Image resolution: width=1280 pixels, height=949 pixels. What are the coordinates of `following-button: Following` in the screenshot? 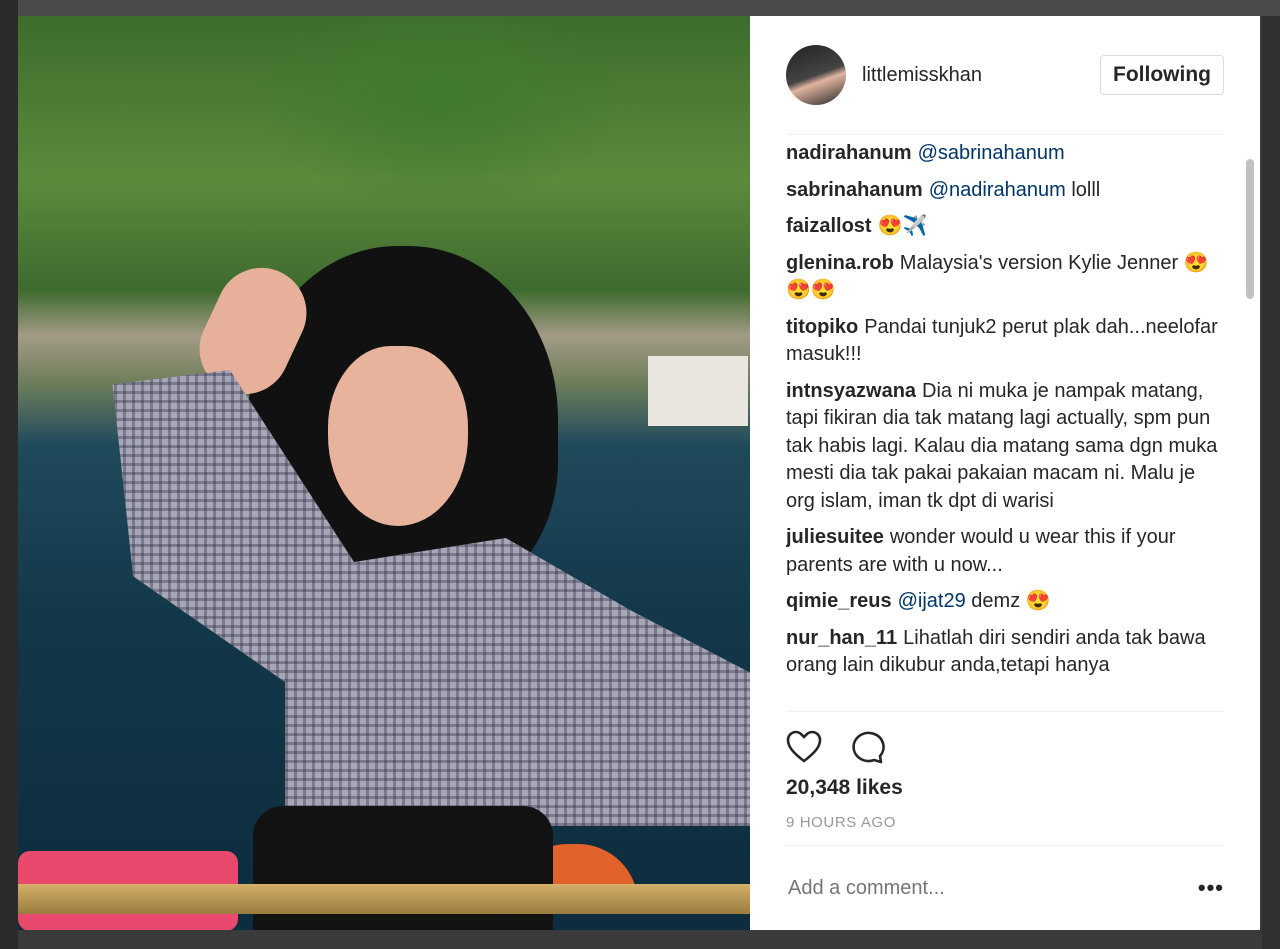 It's located at (1162, 75).